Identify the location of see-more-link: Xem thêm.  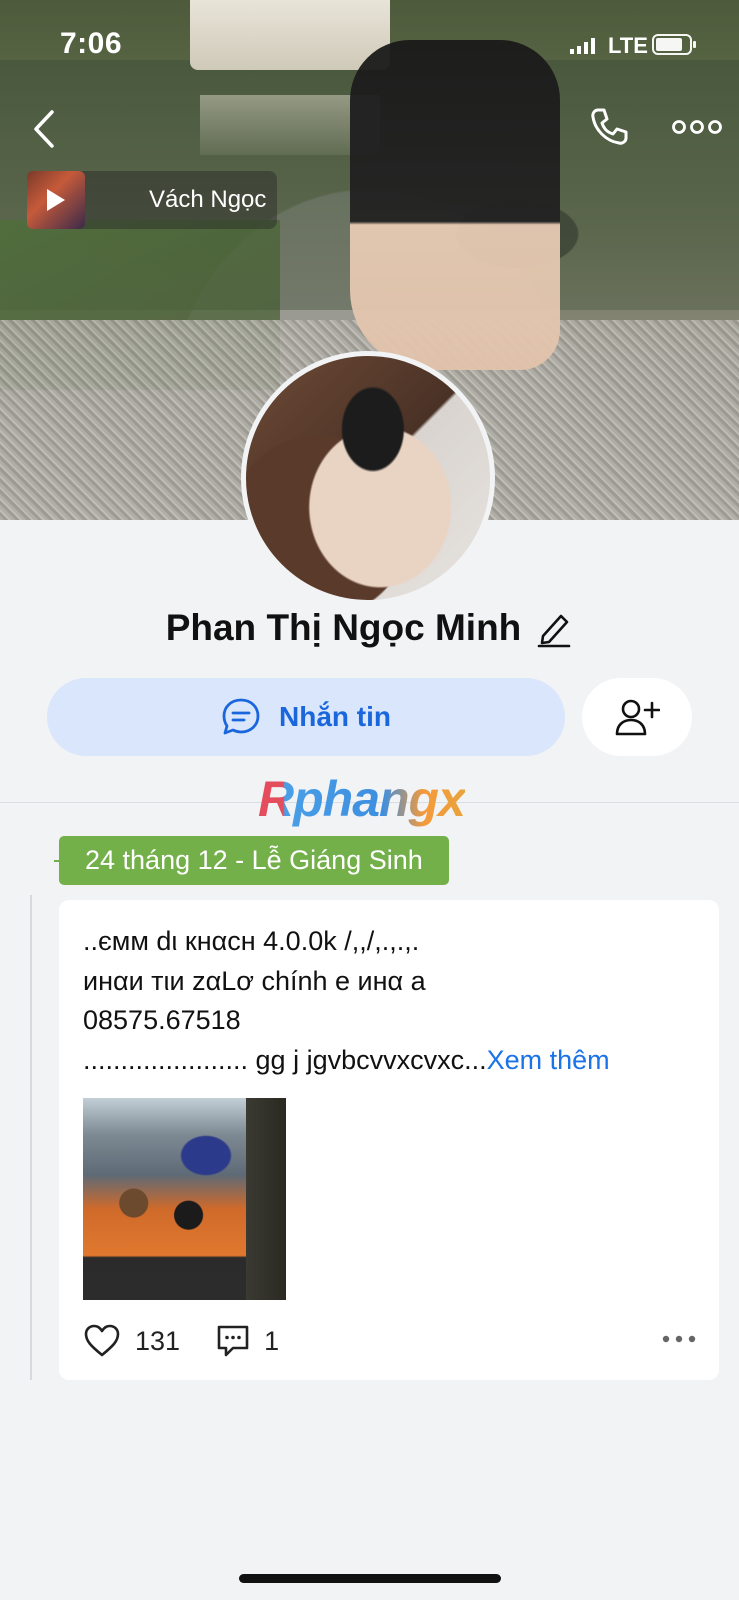
(548, 1060).